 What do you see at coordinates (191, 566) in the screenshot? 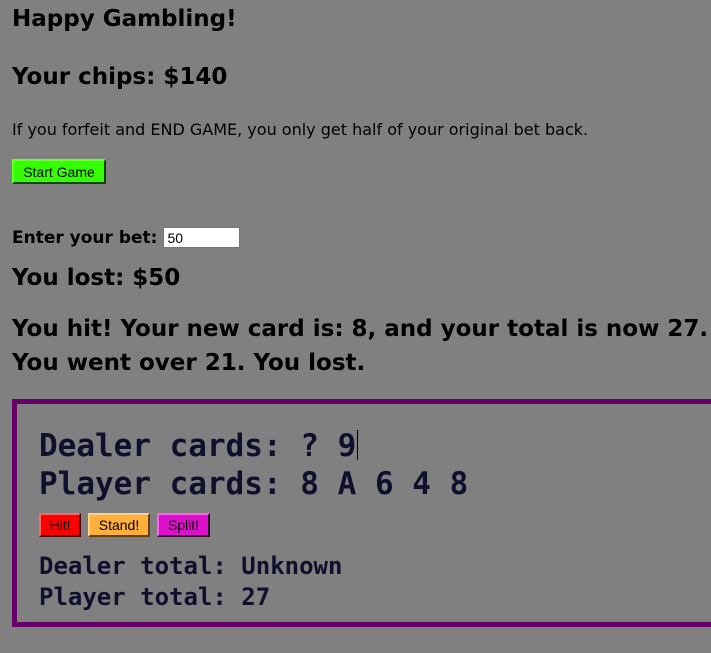
I see `dealer-total: Dealer total: Unknown` at bounding box center [191, 566].